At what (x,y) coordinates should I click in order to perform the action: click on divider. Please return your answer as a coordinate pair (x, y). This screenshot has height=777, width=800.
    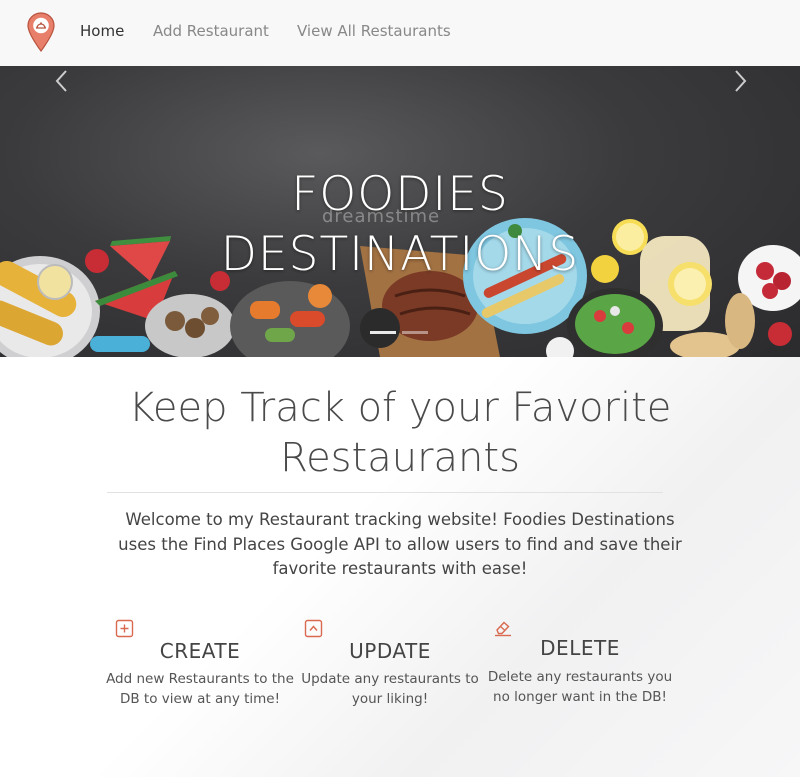
    Looking at the image, I should click on (385, 492).